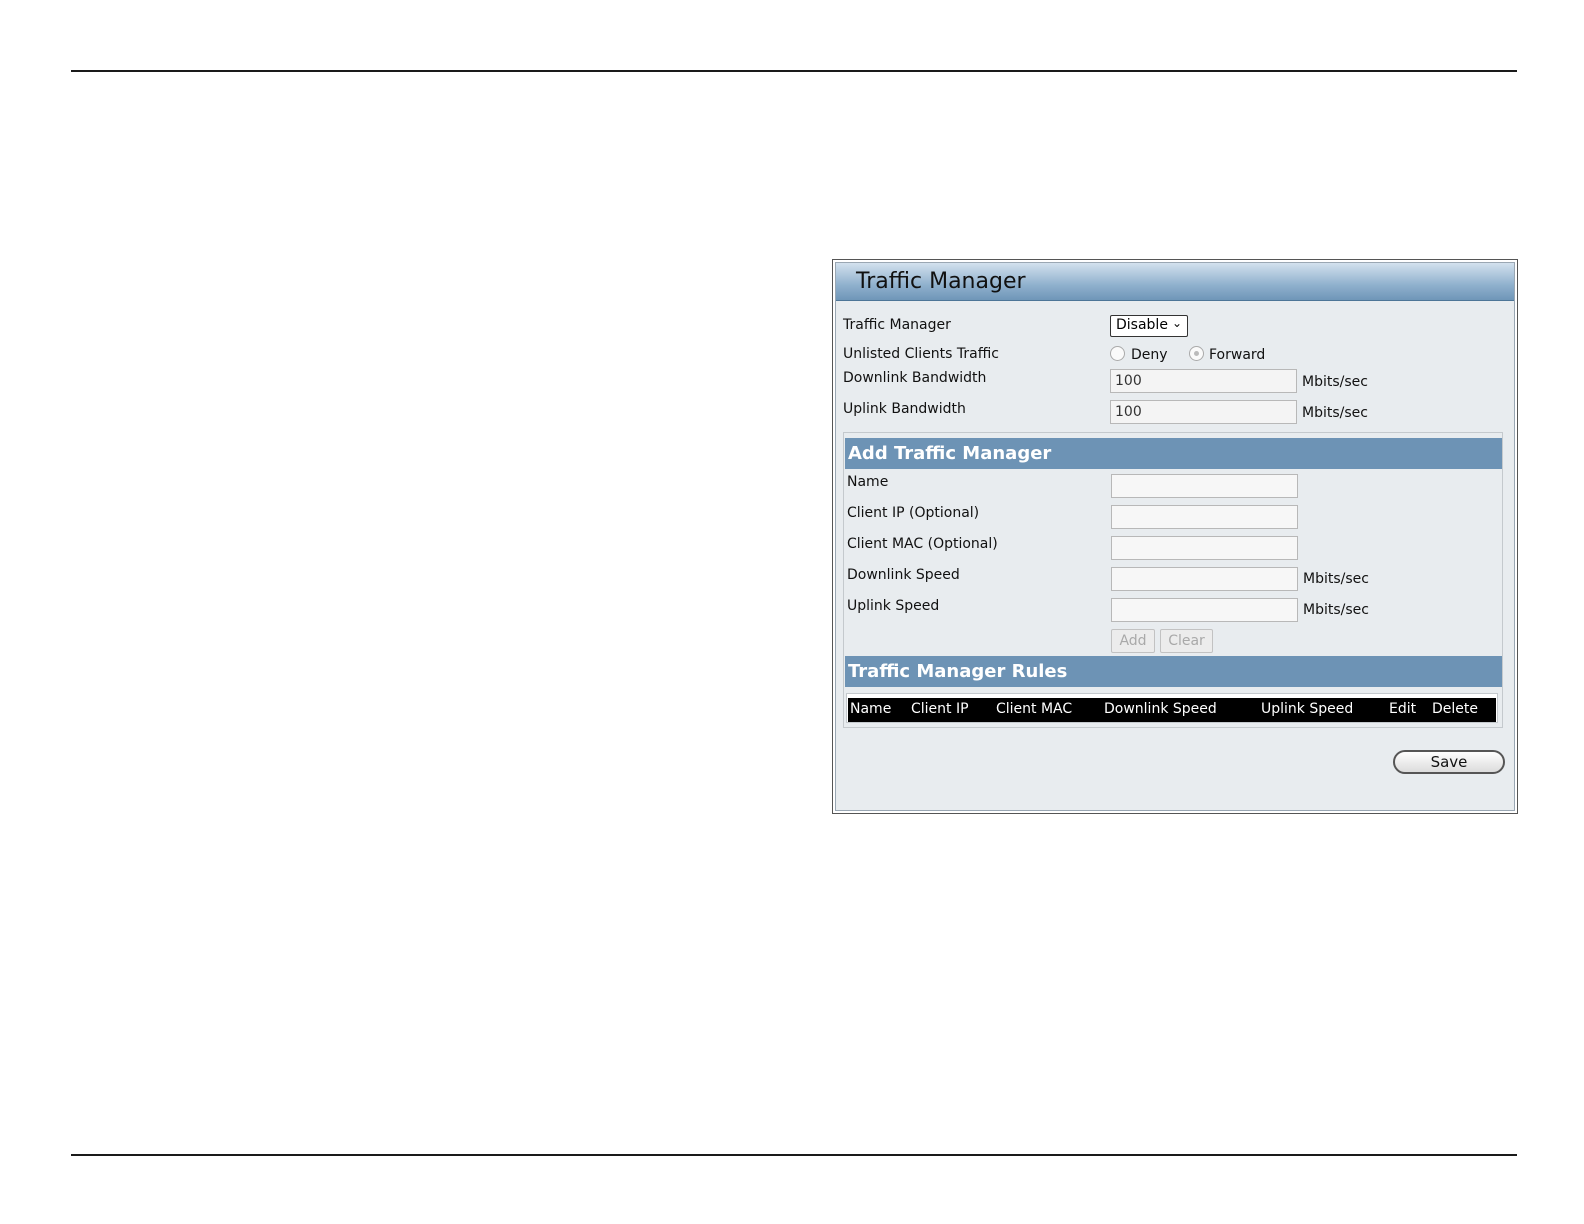  What do you see at coordinates (1455, 709) in the screenshot?
I see `col-delete: Delete` at bounding box center [1455, 709].